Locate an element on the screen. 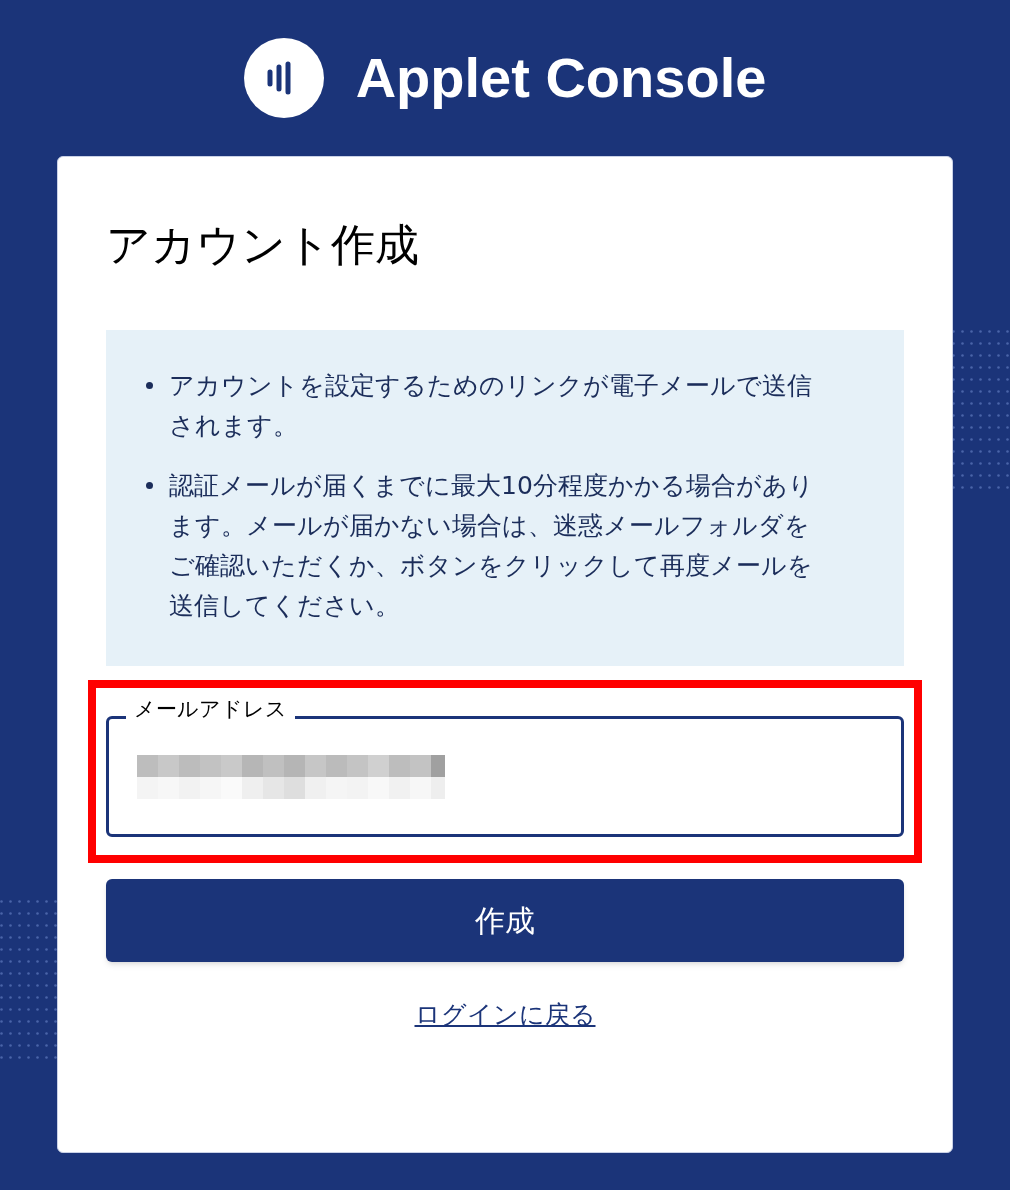  info-text: 認証メールが届くまでに最大10分程度かかる場合があります。メールが届かない場合は、迷惑メールフォルダをご確認いただくか、ボタンをクリックして再度メールを送信してください。 is located at coordinates (492, 546).